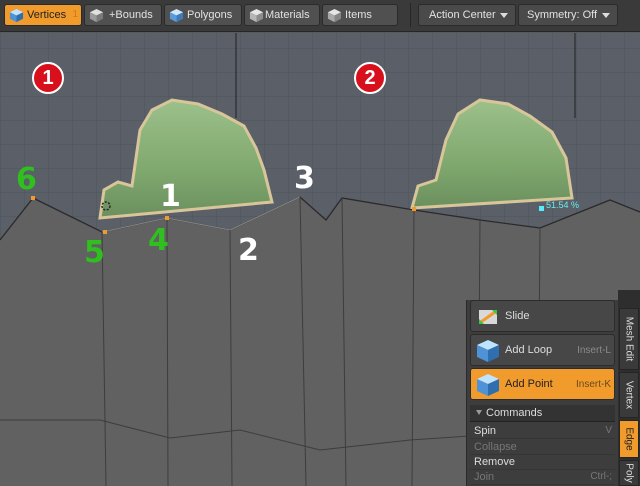 This screenshot has width=640, height=486. I want to click on step-badge-2: 2, so click(370, 78).